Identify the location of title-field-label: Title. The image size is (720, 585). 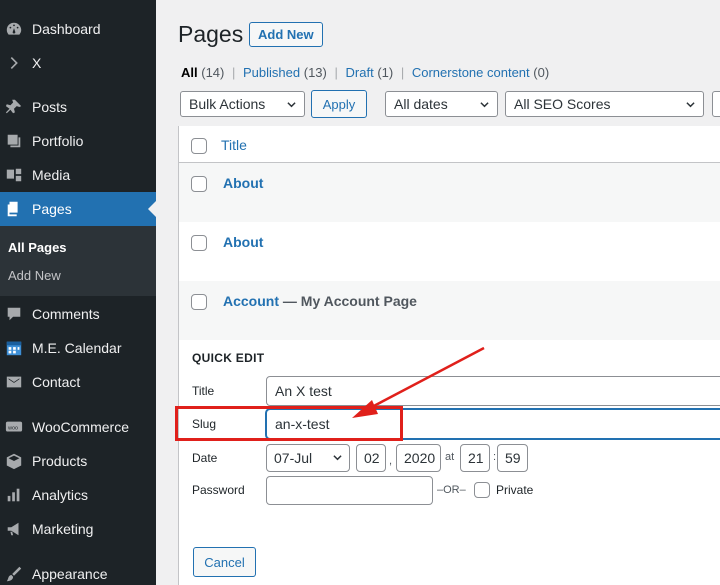
(203, 391).